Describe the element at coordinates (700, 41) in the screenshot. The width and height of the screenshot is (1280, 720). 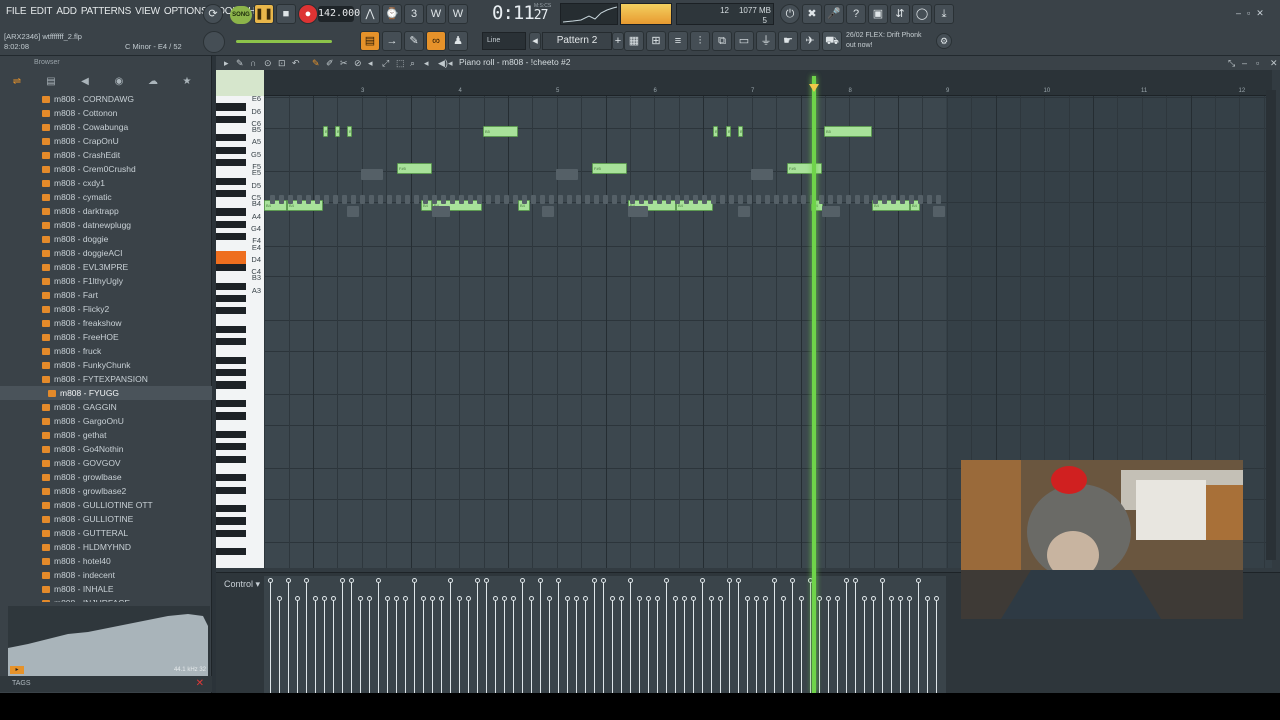
I see `sliders-icon: ⫶` at that location.